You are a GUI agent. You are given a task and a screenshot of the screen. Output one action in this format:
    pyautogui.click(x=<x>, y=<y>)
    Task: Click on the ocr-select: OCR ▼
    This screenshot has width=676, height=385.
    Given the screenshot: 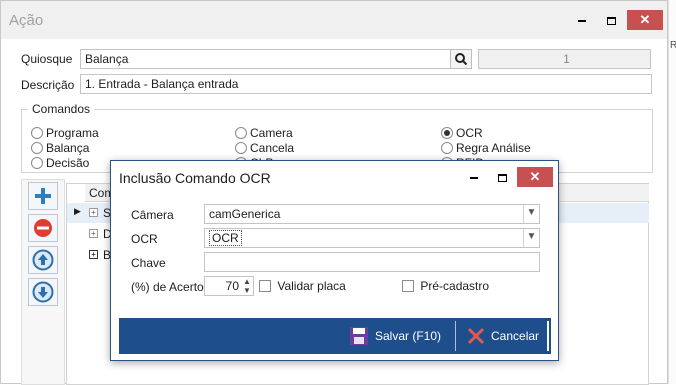 What is the action you would take?
    pyautogui.click(x=372, y=238)
    